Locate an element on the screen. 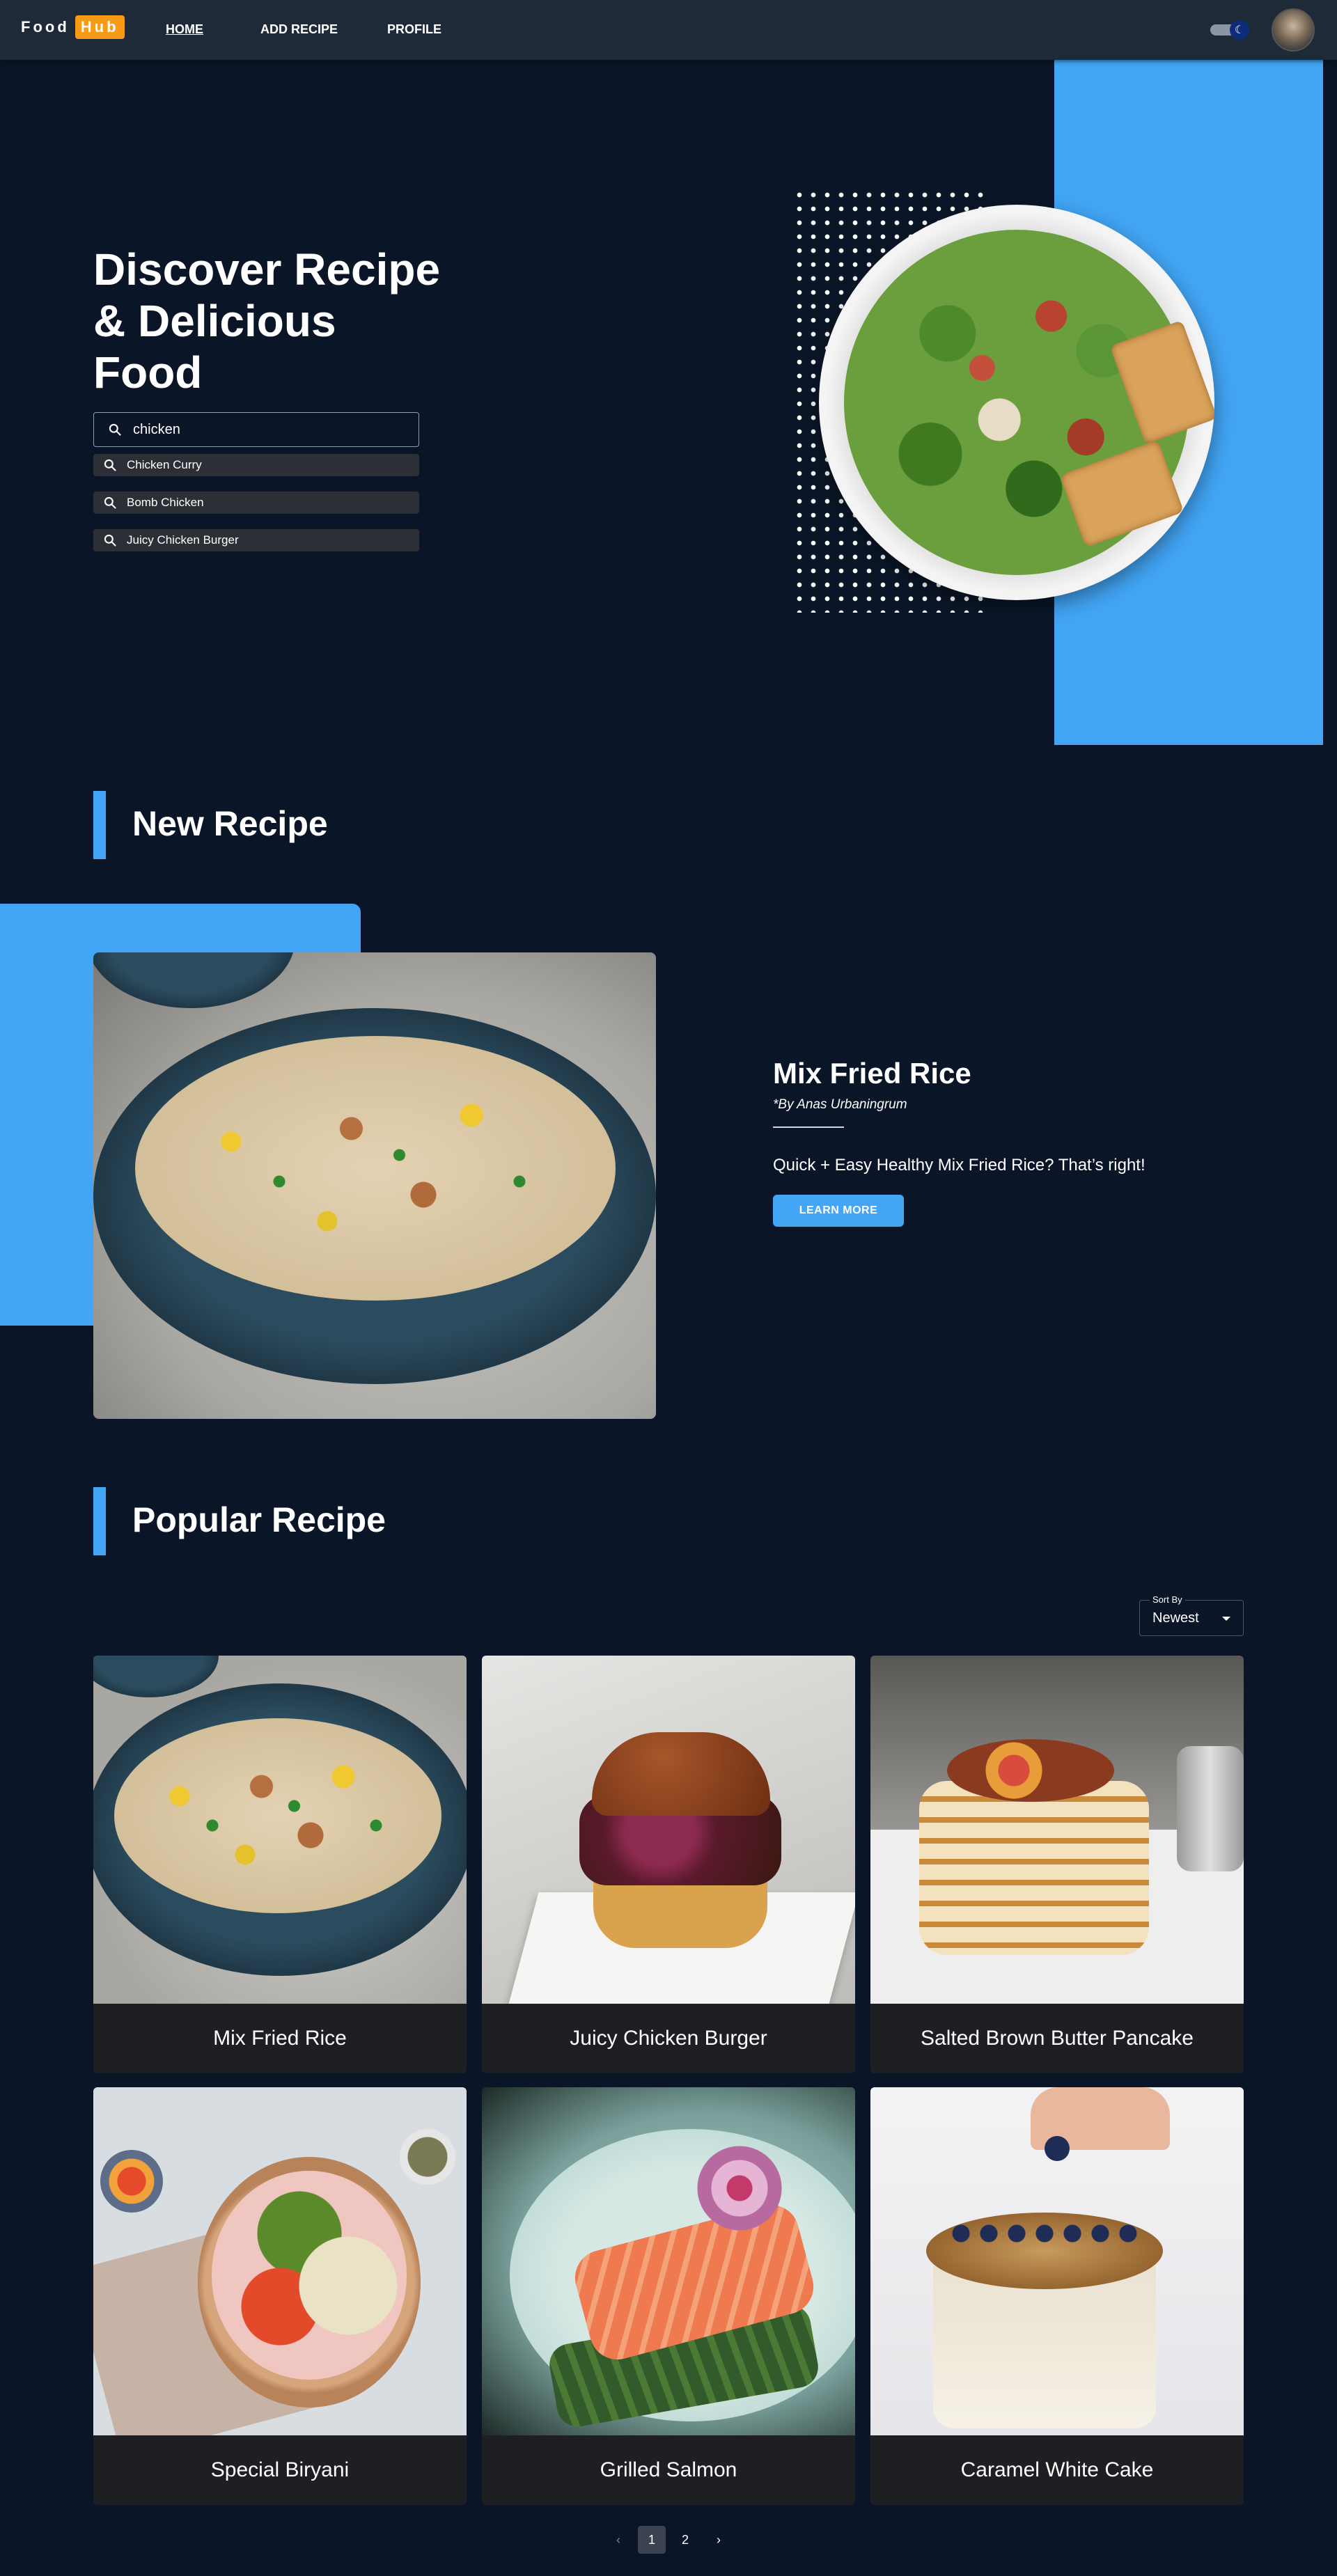 This screenshot has height=2576, width=1337. hero-title-line: Discover Recipe is located at coordinates (267, 269).